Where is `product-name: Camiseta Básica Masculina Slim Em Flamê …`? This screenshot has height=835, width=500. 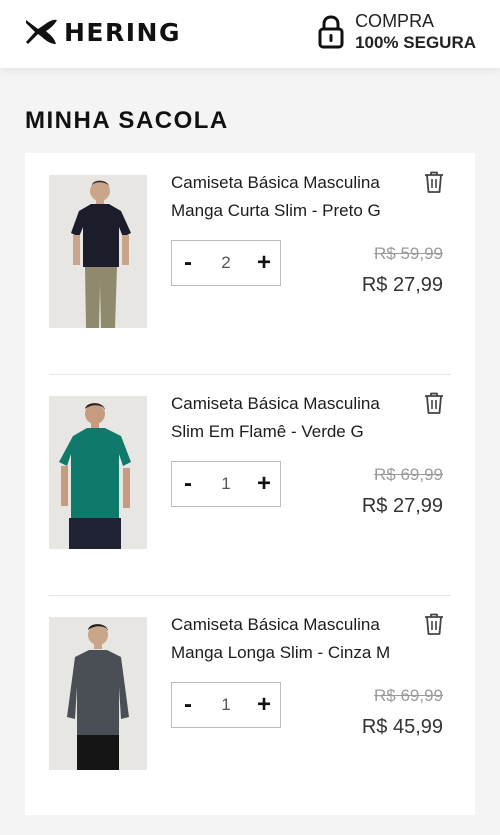
product-name: Camiseta Básica Masculina Slim Em Flamê … is located at coordinates (291, 418).